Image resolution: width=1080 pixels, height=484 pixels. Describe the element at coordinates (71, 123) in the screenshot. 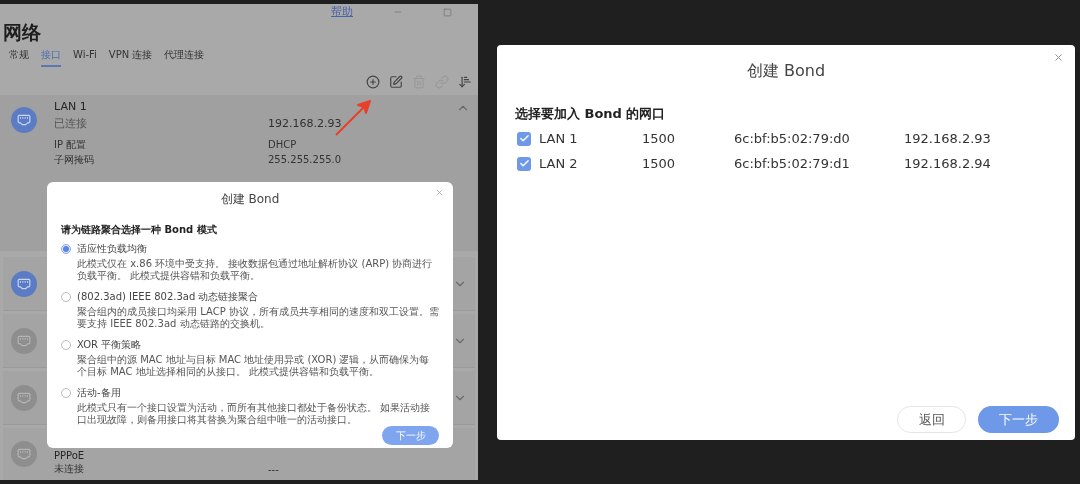

I see `interface-status: 已连接` at that location.